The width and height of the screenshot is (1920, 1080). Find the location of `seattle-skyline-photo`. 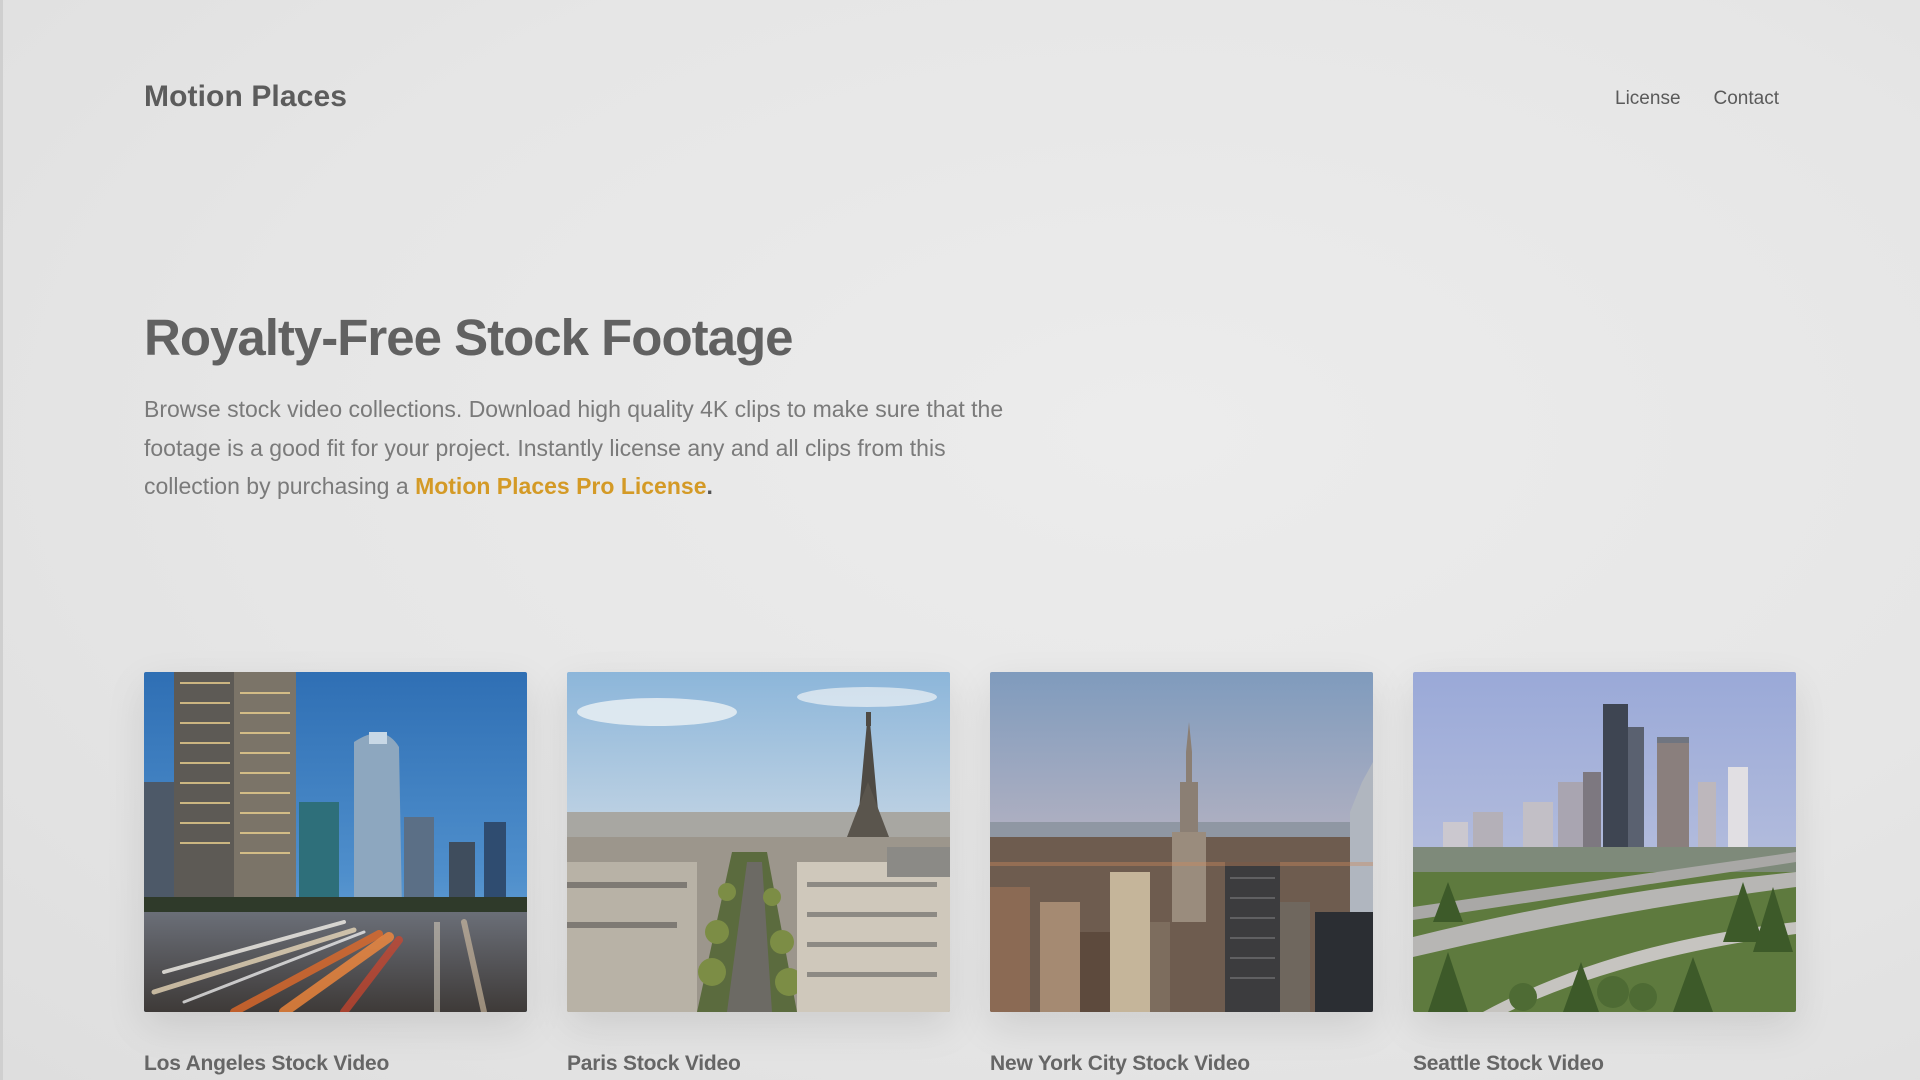

seattle-skyline-photo is located at coordinates (1604, 842).